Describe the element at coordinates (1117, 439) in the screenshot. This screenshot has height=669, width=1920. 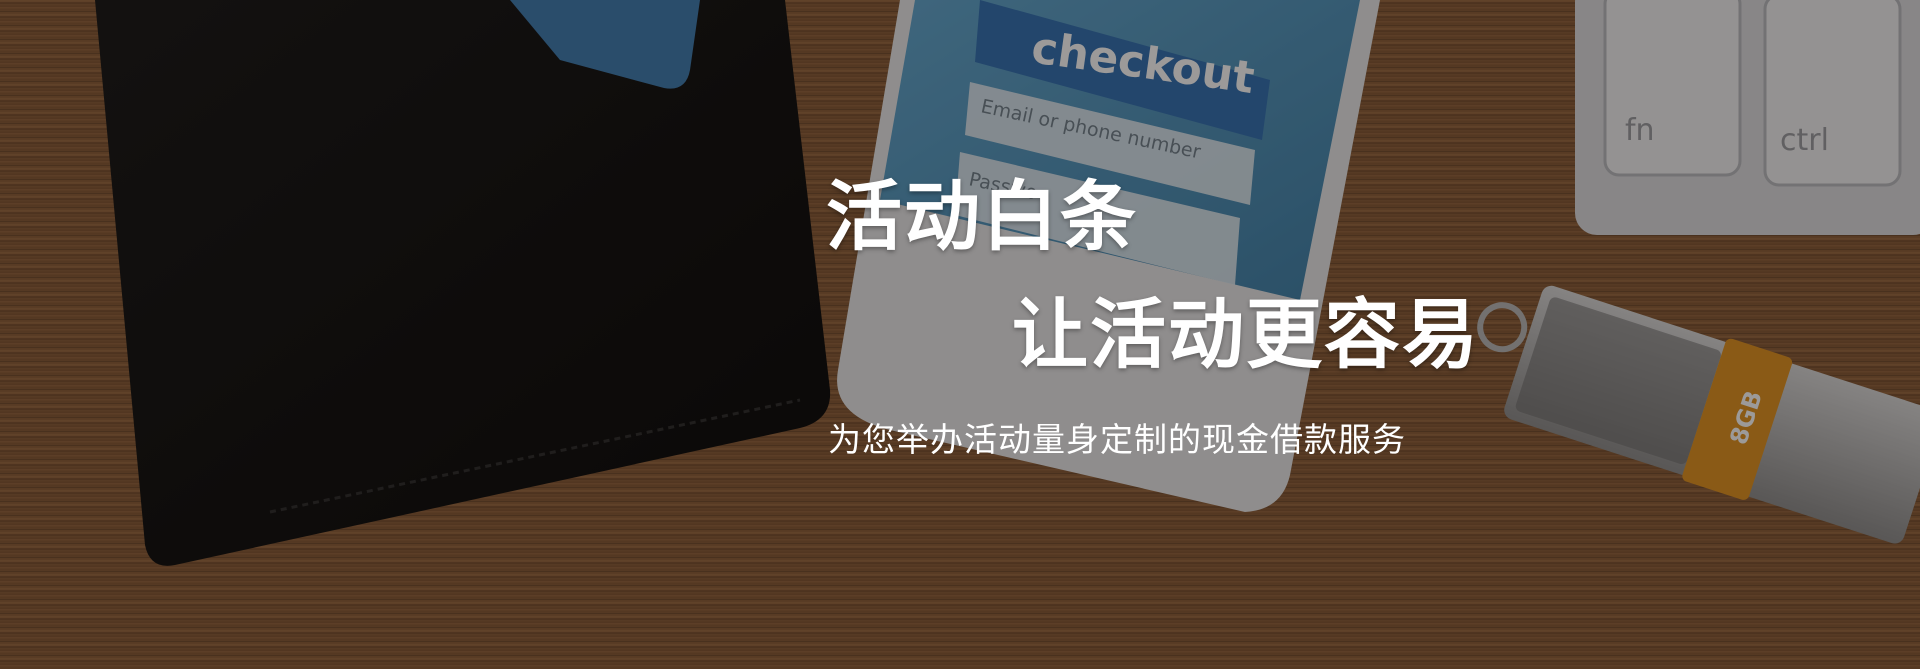
I see `banner-subtitle: 为您举办活动量身定制的现金借款服务` at that location.